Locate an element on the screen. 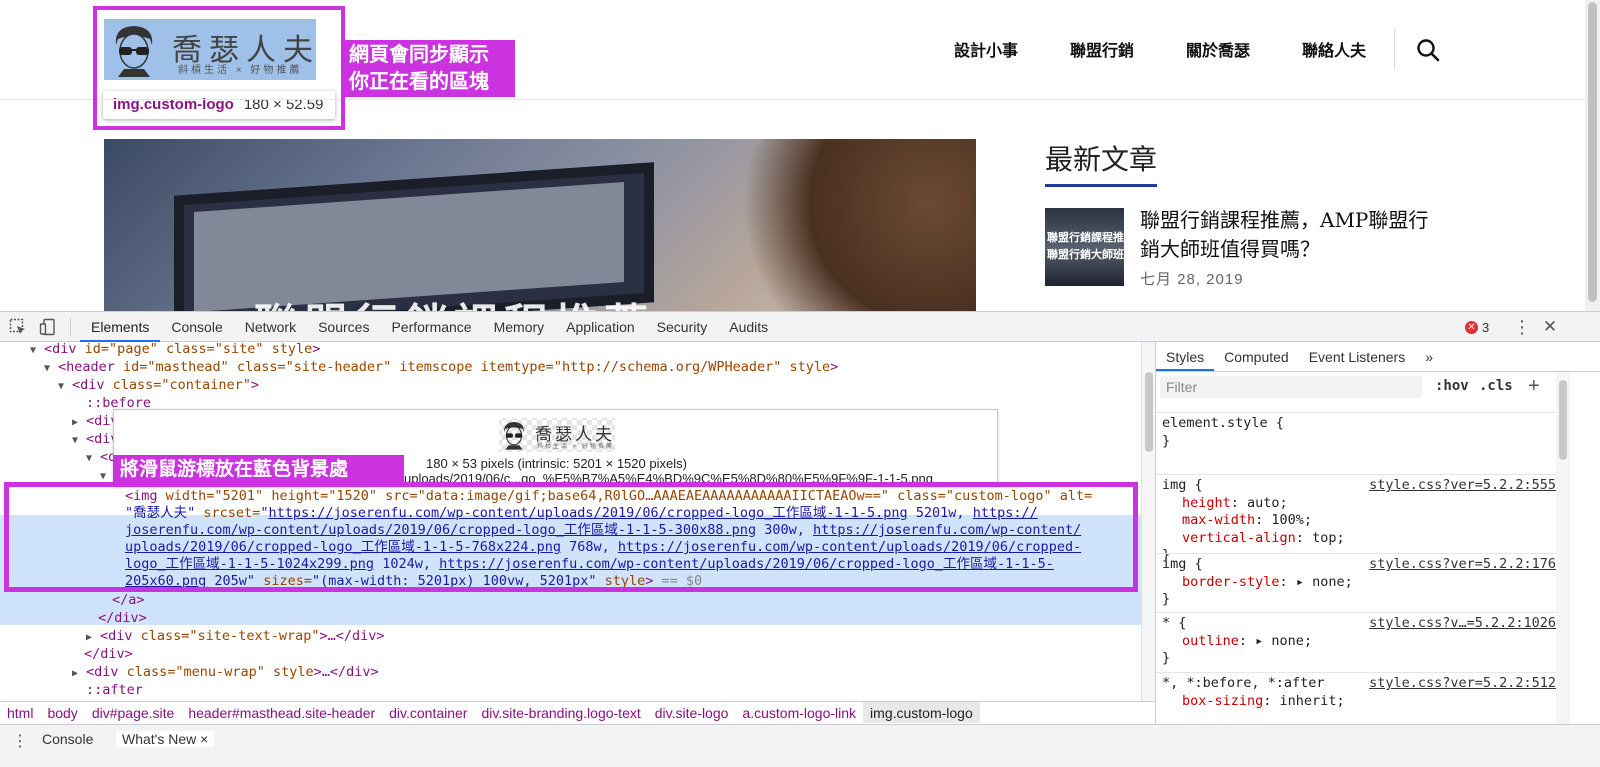 This screenshot has height=767, width=1600. node-tag: div is located at coordinates (64, 349).